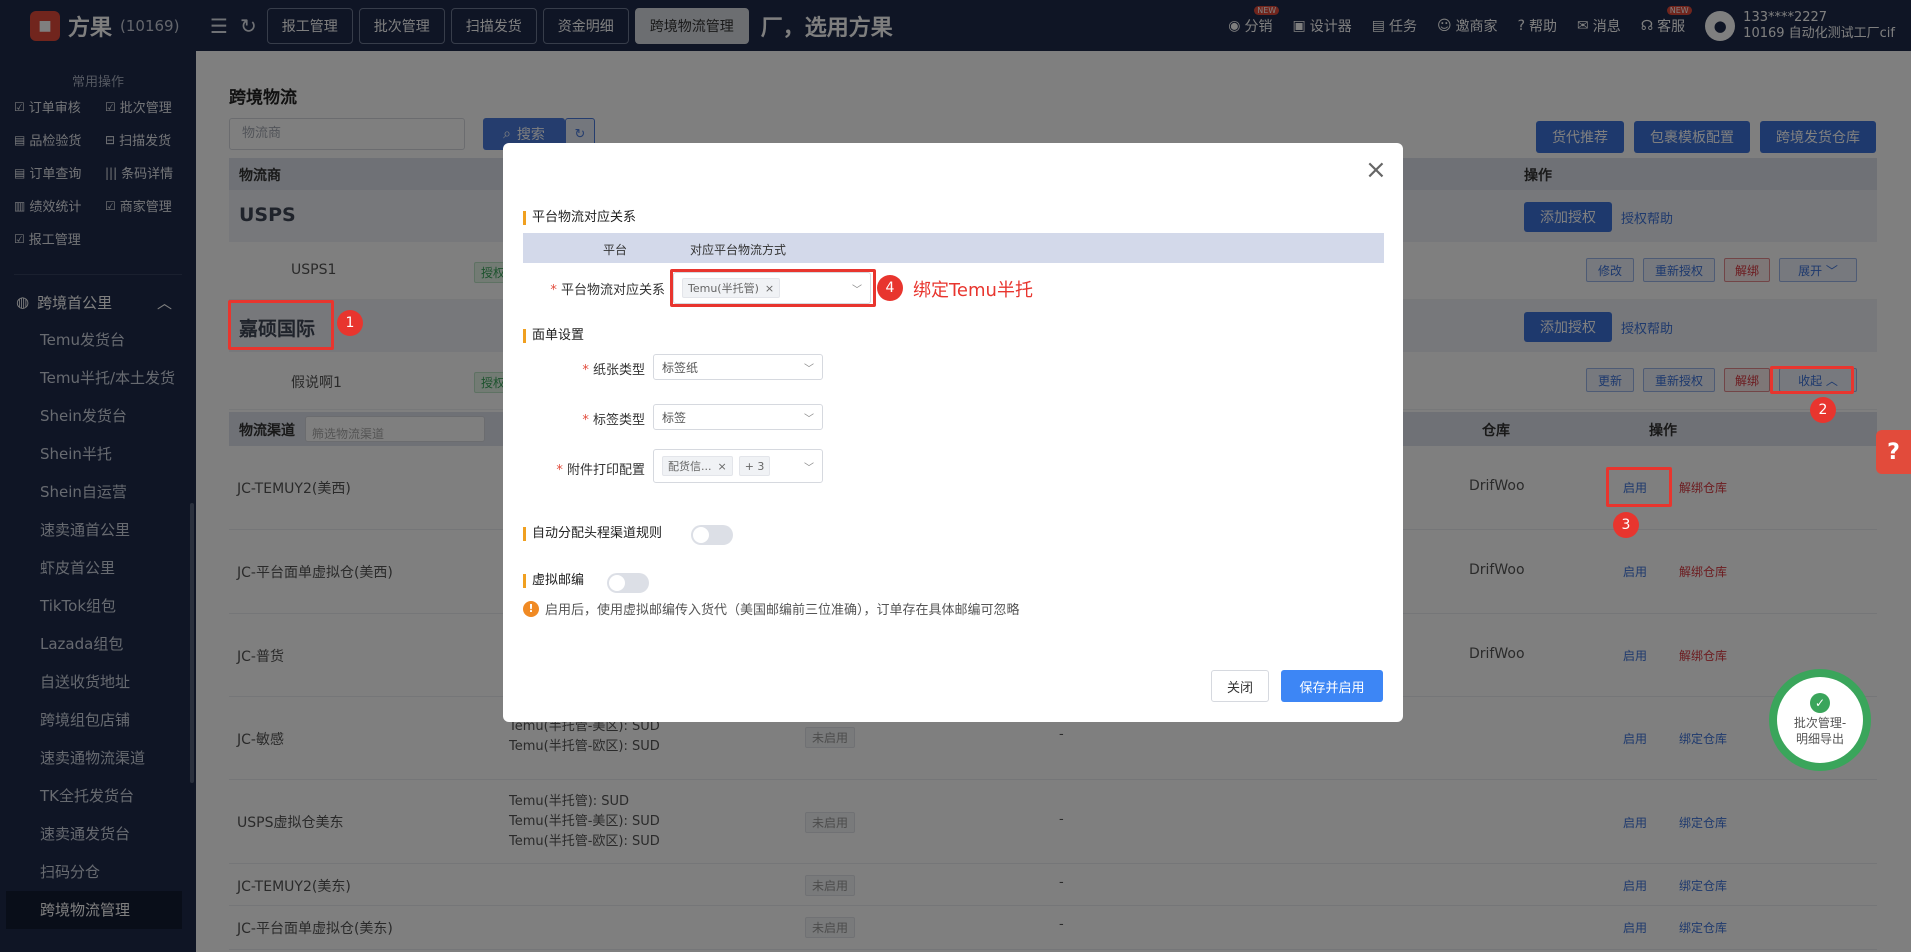 This screenshot has height=952, width=1911. Describe the element at coordinates (1820, 703) in the screenshot. I see `check-icon: ✓` at that location.